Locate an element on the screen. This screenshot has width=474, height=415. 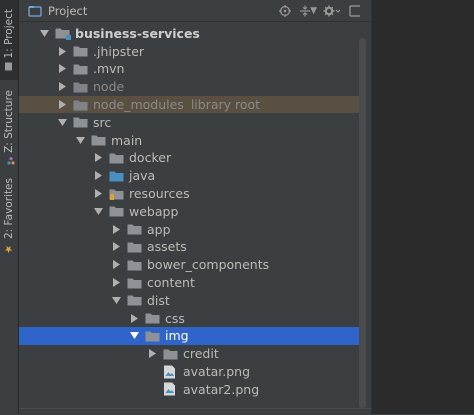
tree-row-resources: resources is located at coordinates (189, 194).